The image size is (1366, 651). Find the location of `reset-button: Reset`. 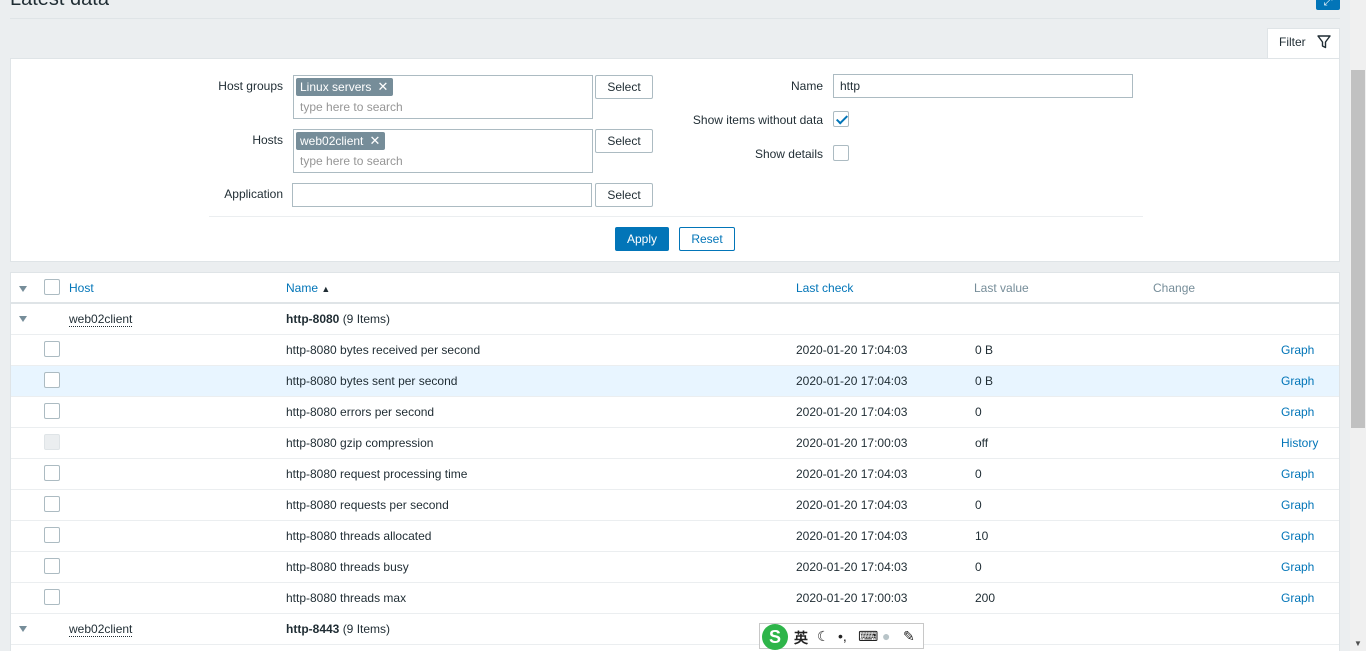

reset-button: Reset is located at coordinates (707, 239).